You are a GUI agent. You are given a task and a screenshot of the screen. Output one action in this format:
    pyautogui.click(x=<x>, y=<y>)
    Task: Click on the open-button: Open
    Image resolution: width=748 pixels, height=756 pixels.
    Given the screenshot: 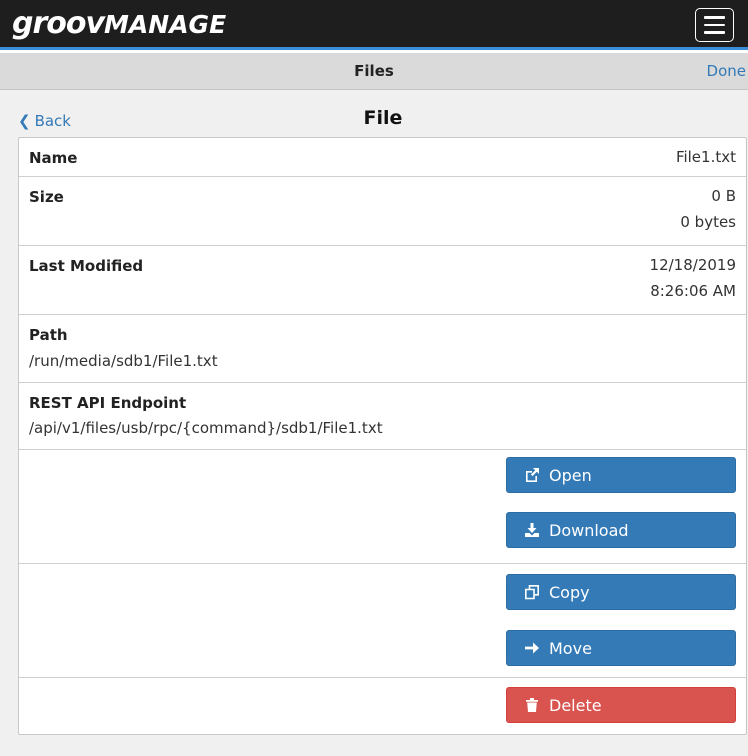 What is the action you would take?
    pyautogui.click(x=621, y=475)
    